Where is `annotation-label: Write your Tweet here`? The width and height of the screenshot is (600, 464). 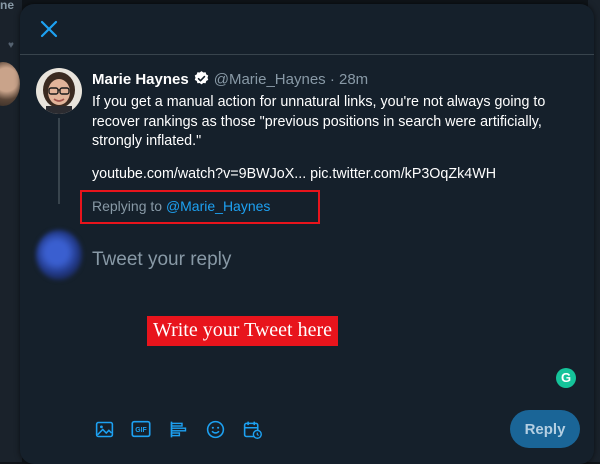
annotation-label: Write your Tweet here is located at coordinates (243, 331).